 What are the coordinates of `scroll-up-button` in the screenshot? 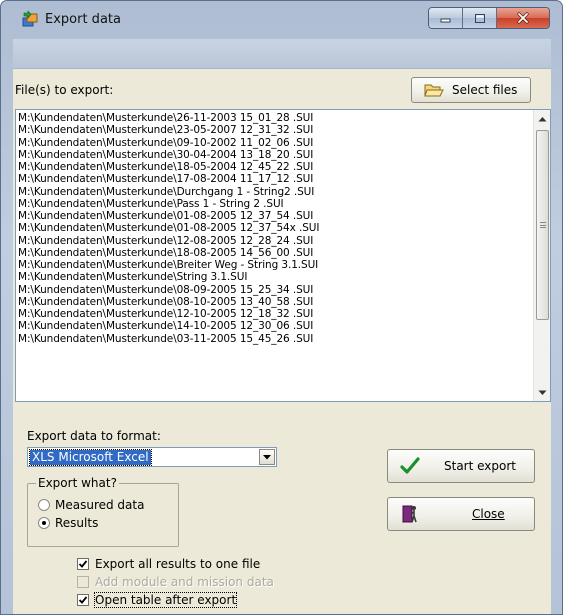 It's located at (542, 118).